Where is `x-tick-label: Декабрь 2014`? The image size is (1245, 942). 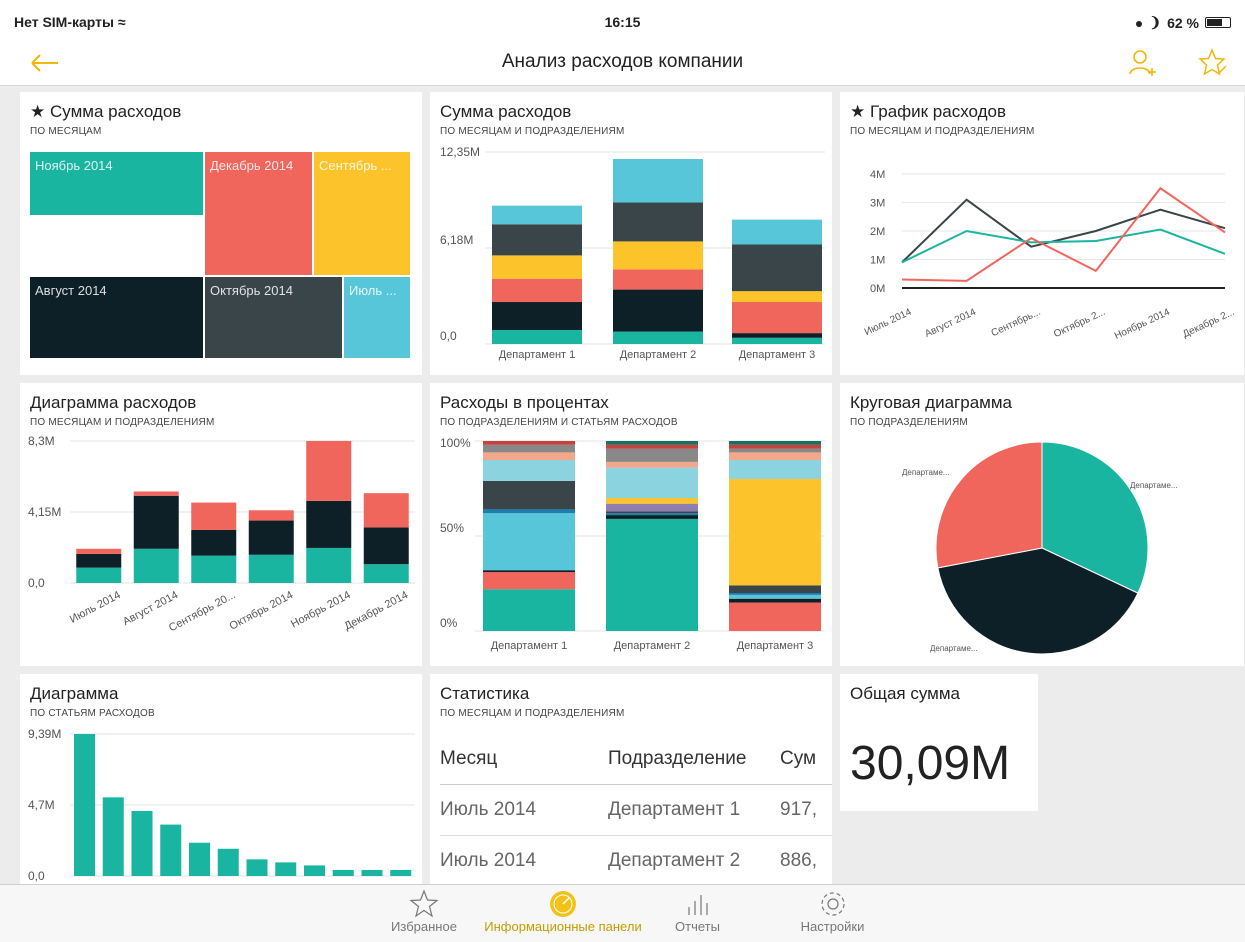 x-tick-label: Декабрь 2014 is located at coordinates (376, 611).